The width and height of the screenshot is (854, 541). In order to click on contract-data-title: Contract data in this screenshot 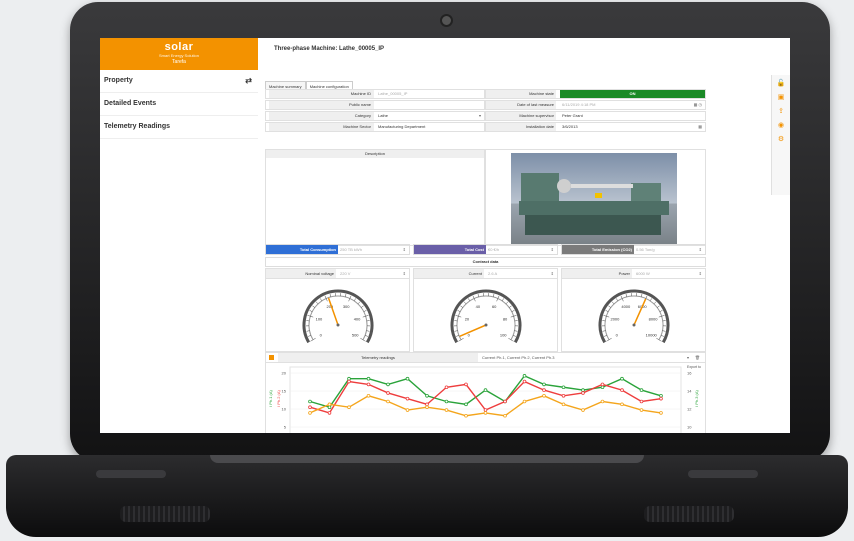, I will do `click(485, 262)`.